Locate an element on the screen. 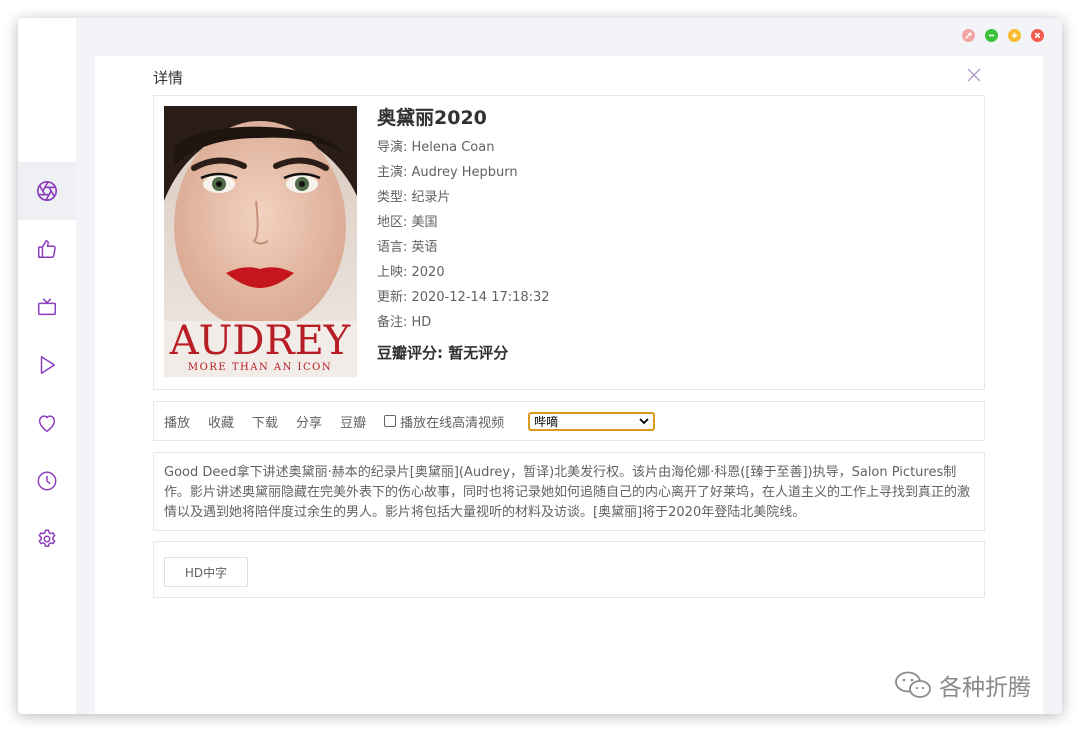 Image resolution: width=1080 pixels, height=732 pixels. minimize-button is located at coordinates (991, 35).